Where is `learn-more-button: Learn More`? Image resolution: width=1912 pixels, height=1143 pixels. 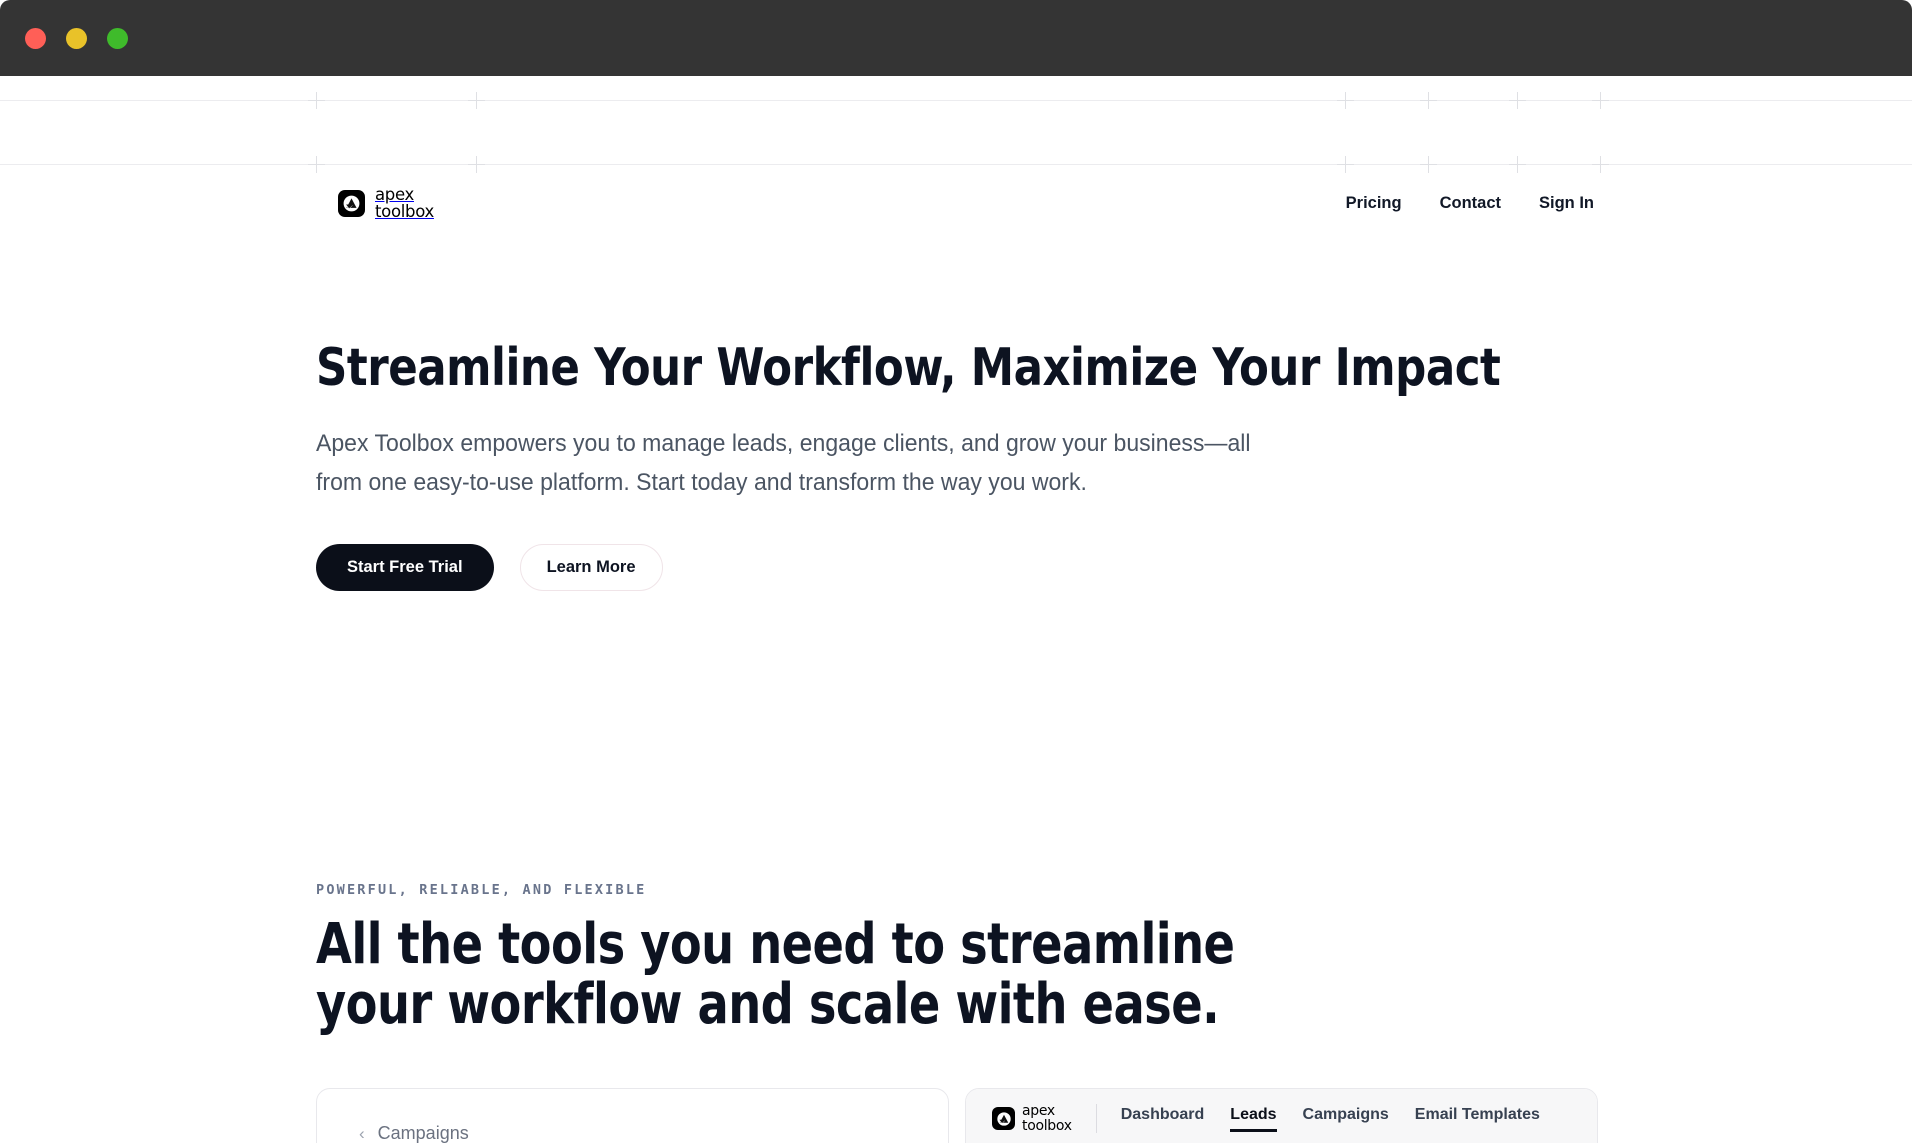
learn-more-button: Learn More is located at coordinates (591, 567).